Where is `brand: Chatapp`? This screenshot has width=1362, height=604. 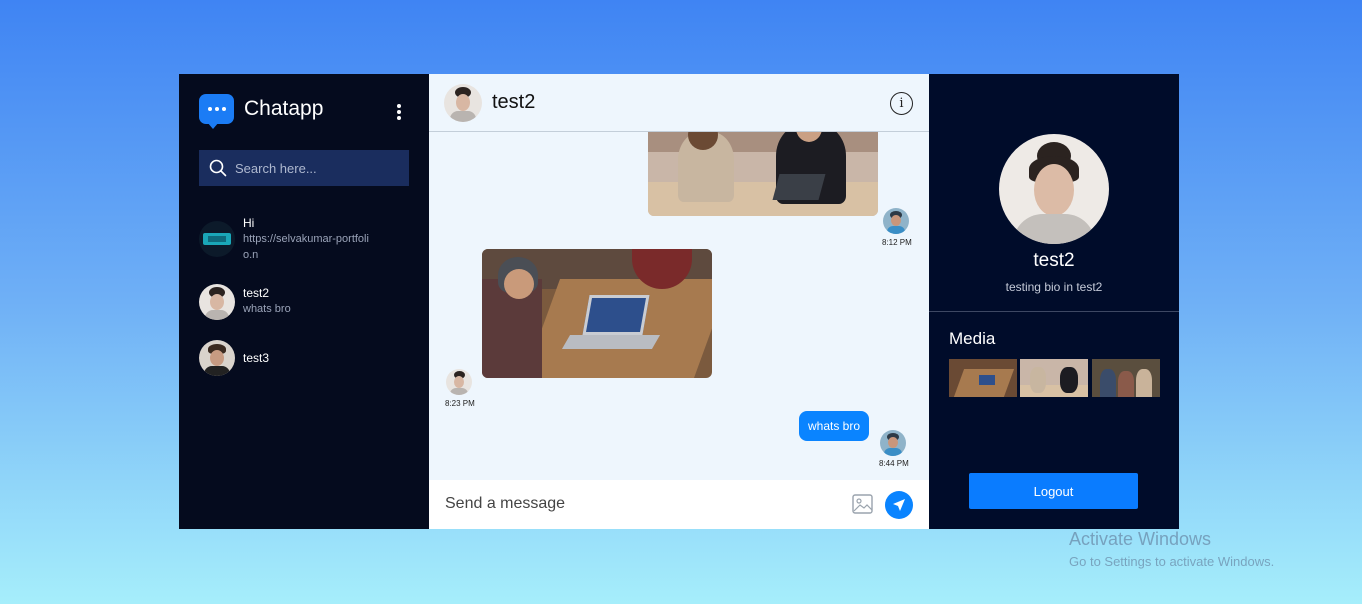 brand: Chatapp is located at coordinates (261, 111).